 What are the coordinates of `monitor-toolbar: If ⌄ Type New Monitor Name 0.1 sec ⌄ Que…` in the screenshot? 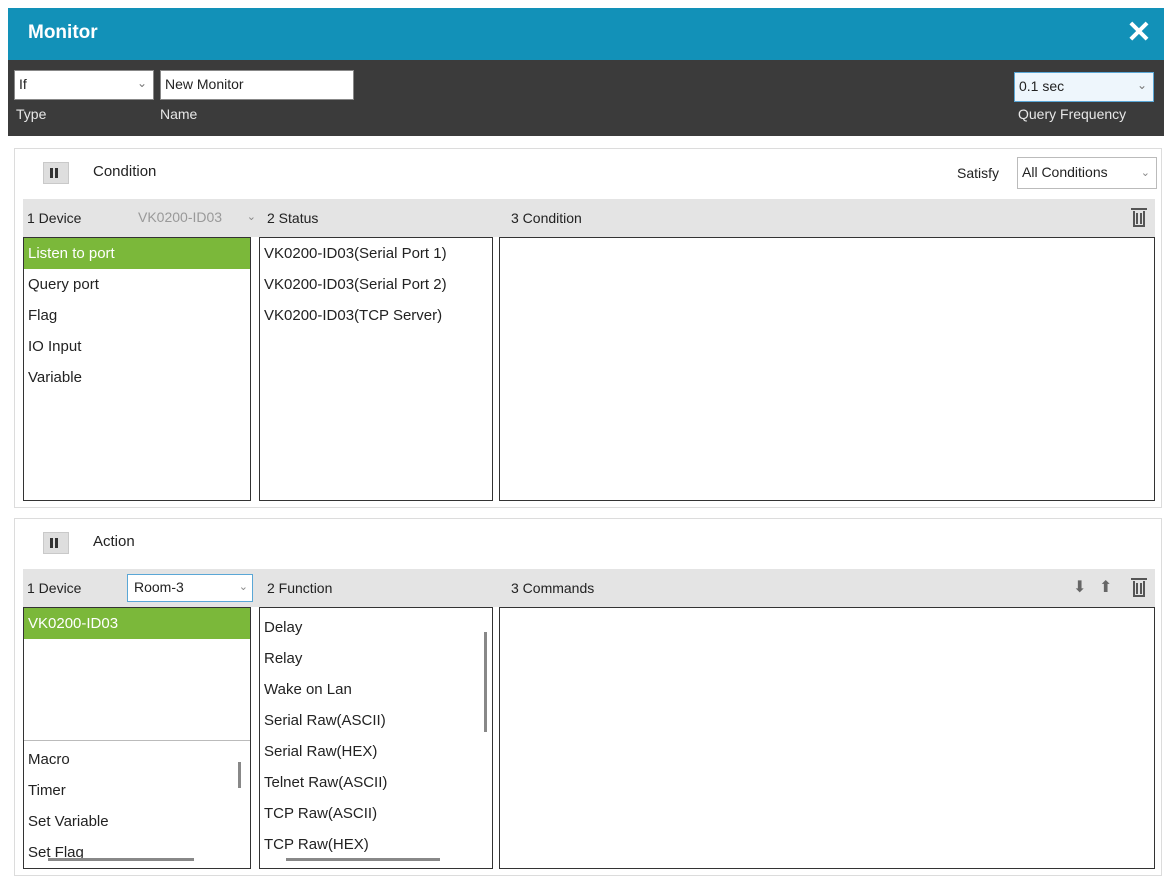 It's located at (586, 98).